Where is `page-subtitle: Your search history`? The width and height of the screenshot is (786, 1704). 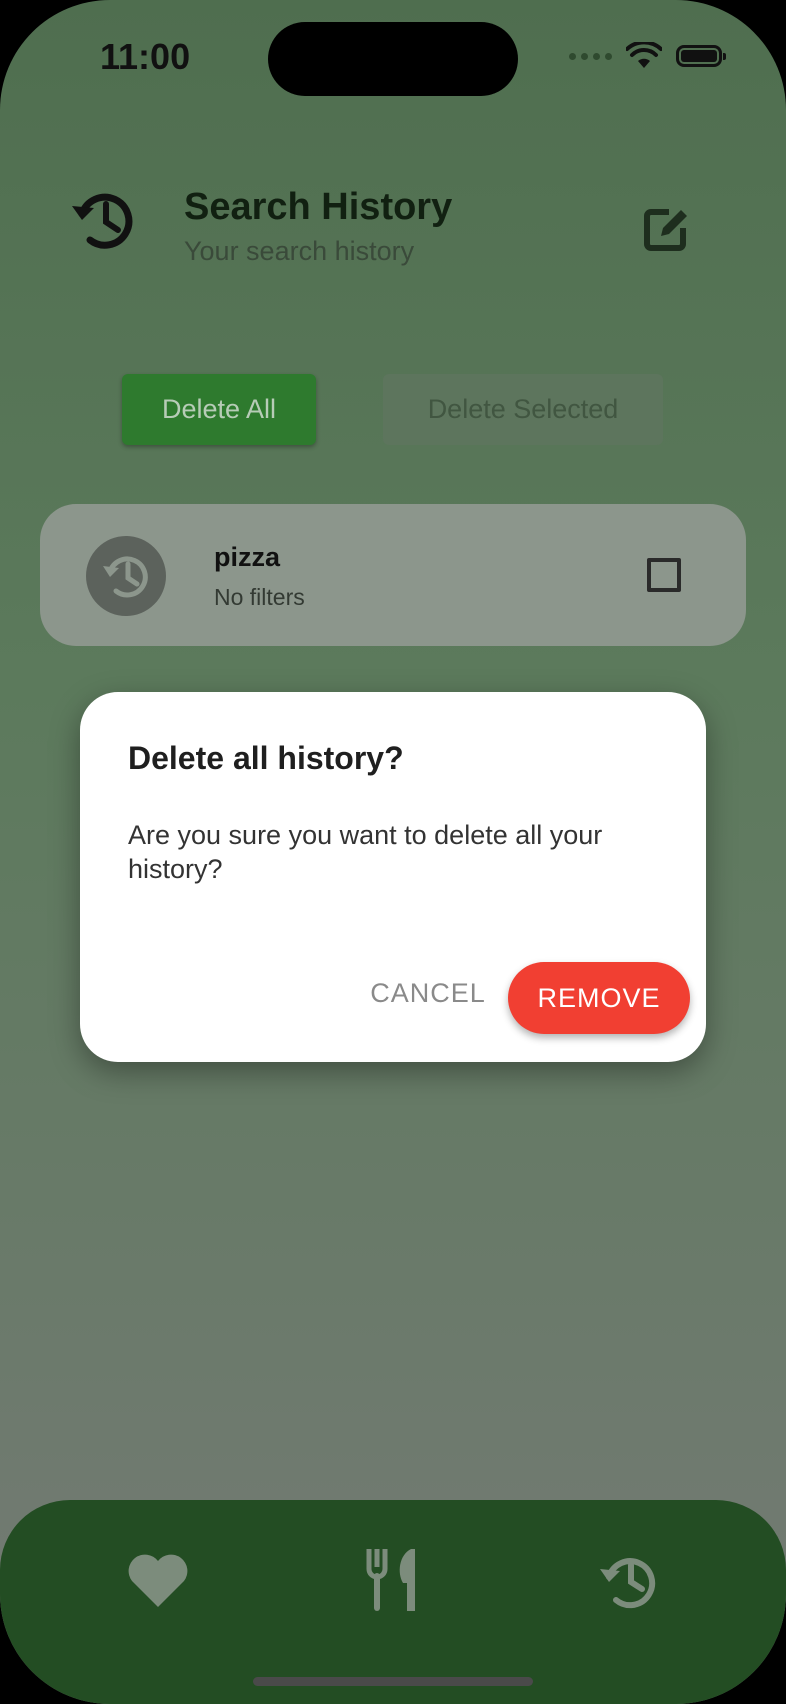 page-subtitle: Your search history is located at coordinates (299, 251).